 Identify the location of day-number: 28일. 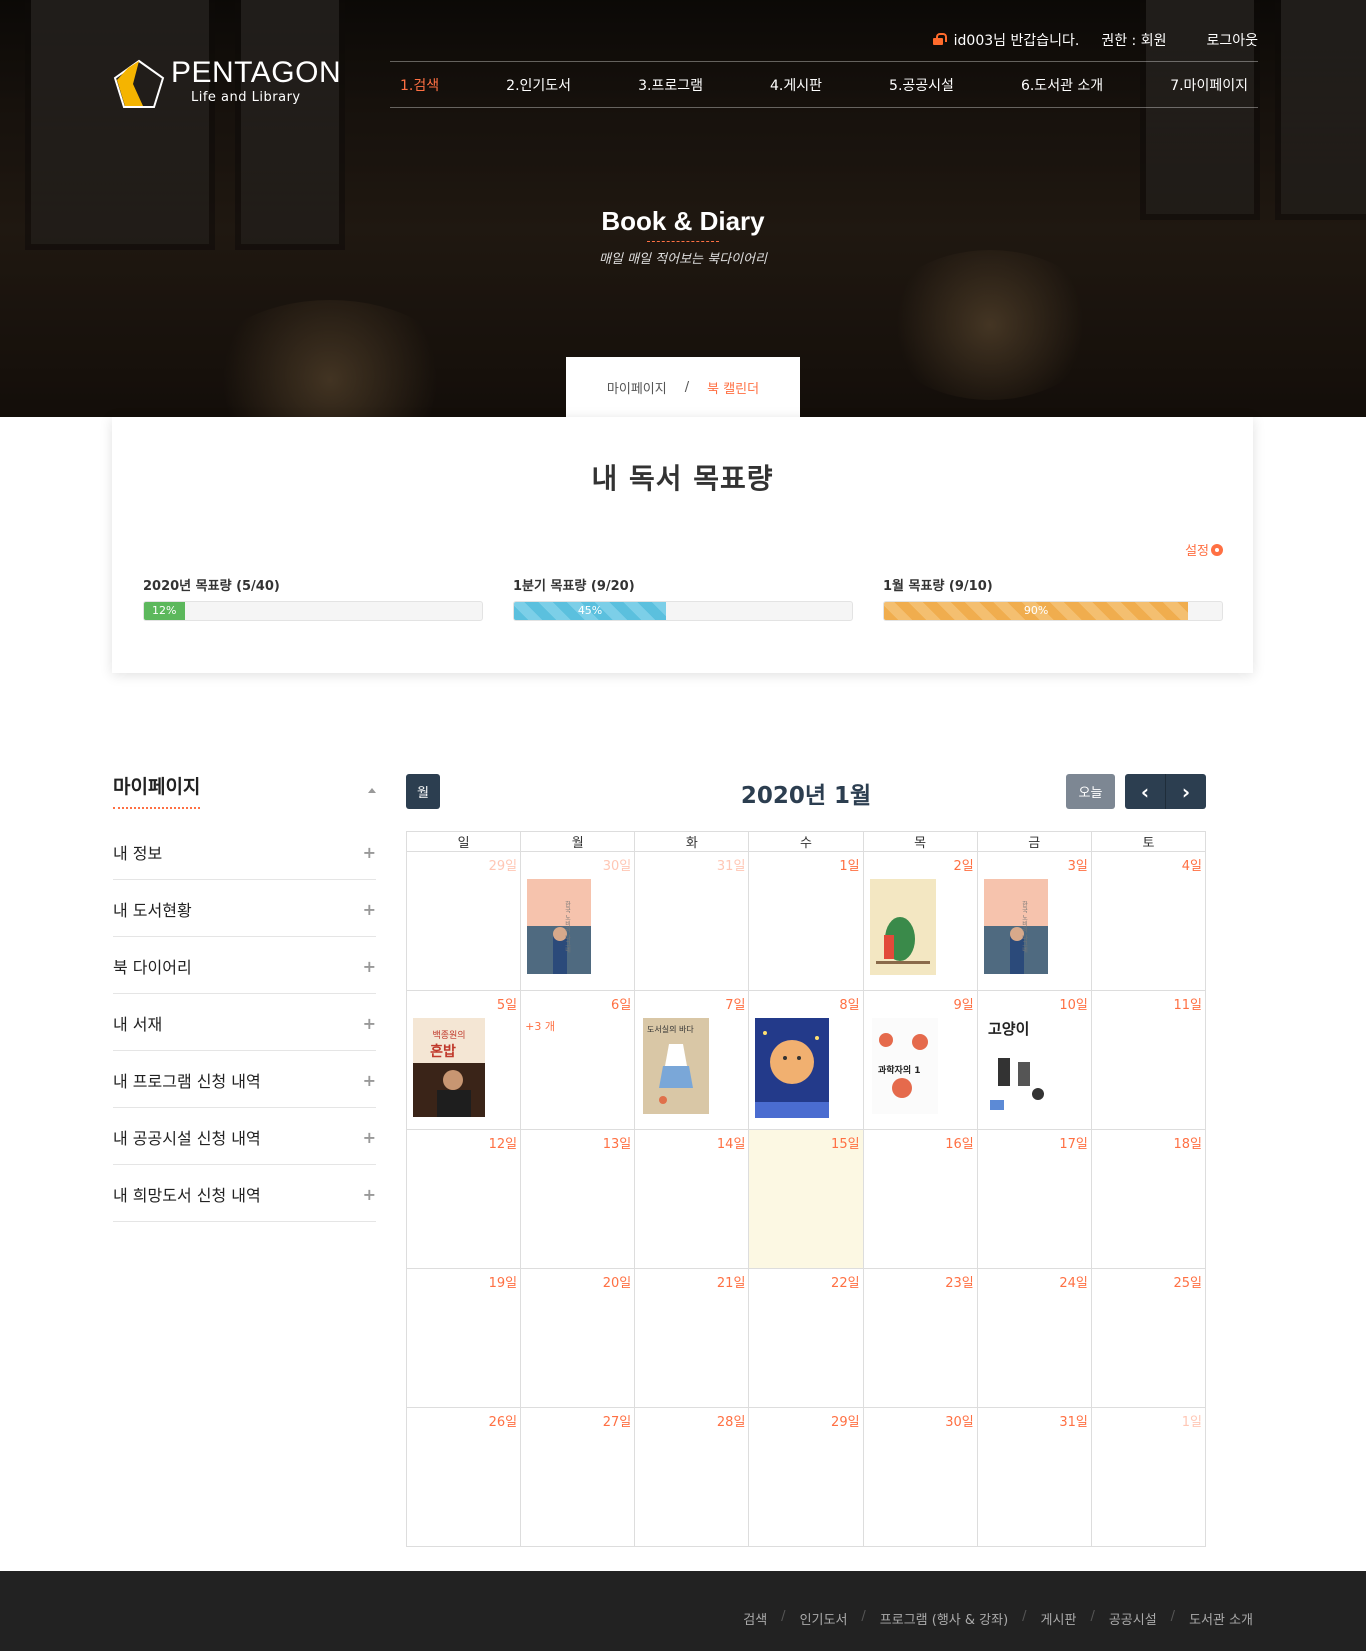
(731, 1422).